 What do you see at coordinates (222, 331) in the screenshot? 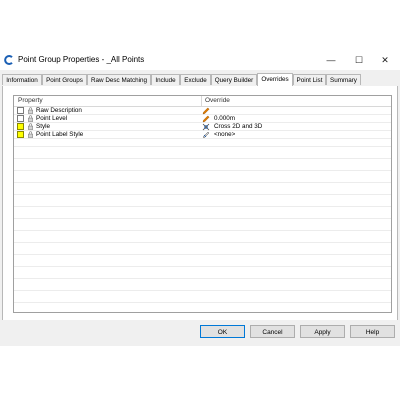
I see `ok-button: OK` at bounding box center [222, 331].